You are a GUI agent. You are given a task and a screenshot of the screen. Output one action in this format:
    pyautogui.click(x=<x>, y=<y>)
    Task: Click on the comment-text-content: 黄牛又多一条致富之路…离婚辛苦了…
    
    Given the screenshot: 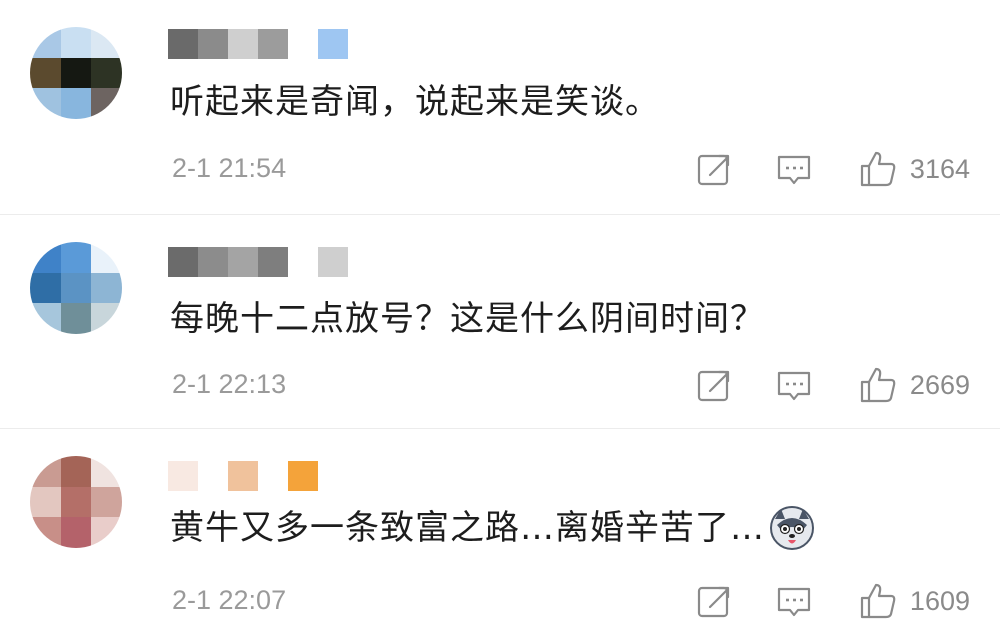 What is the action you would take?
    pyautogui.click(x=467, y=528)
    